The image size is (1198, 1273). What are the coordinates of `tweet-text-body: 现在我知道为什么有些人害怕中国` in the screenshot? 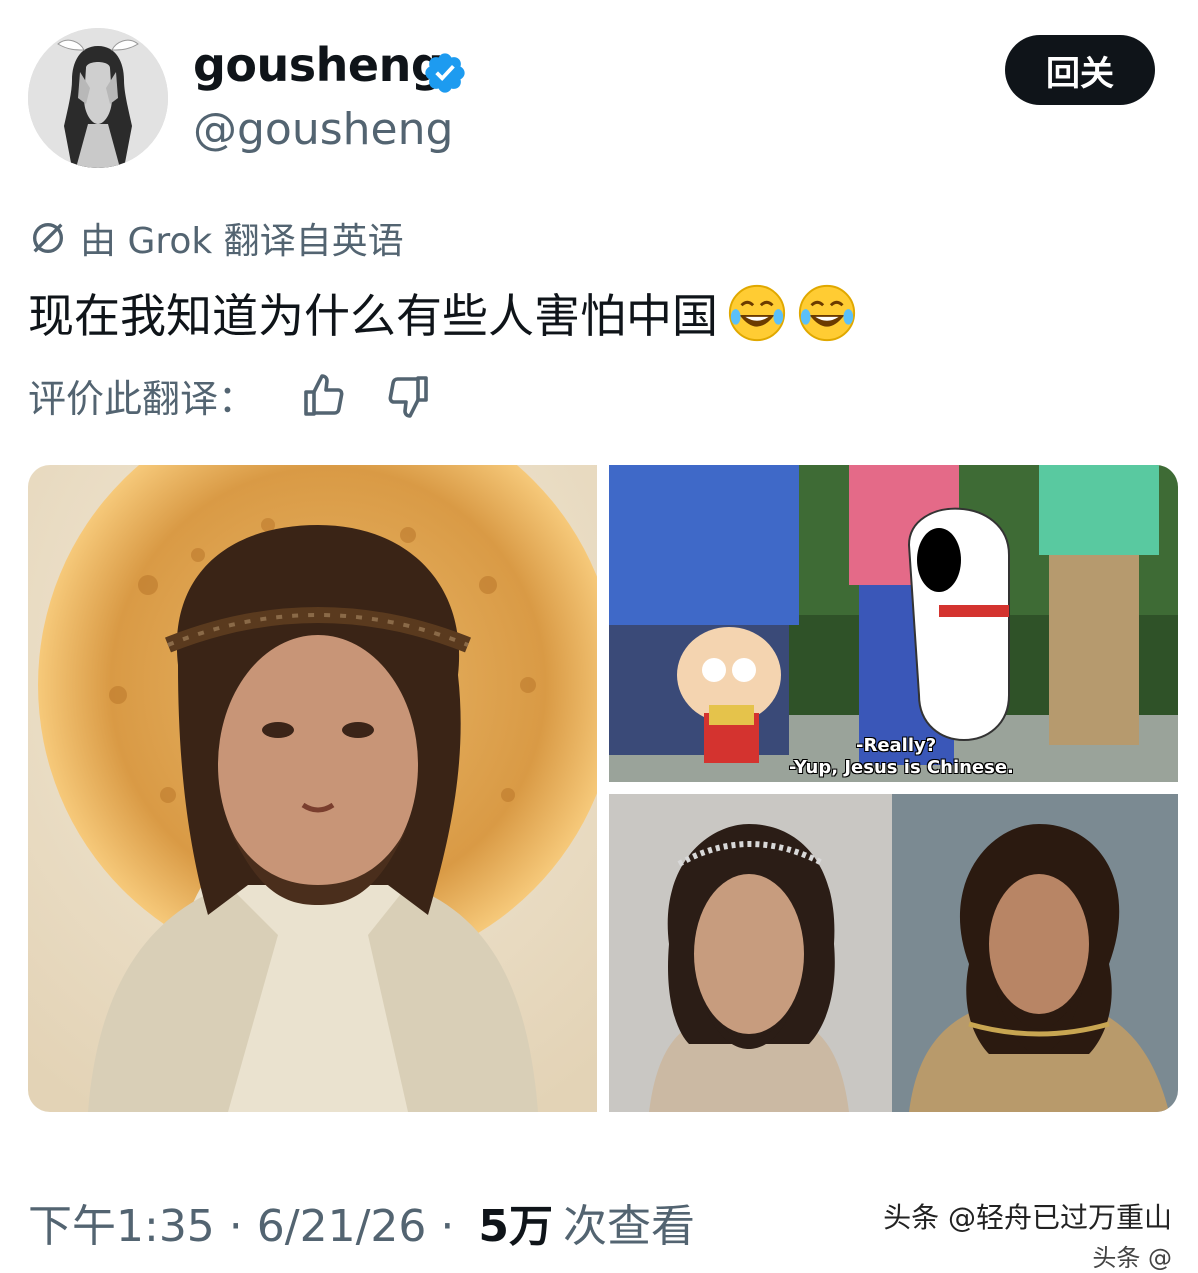 It's located at (373, 316).